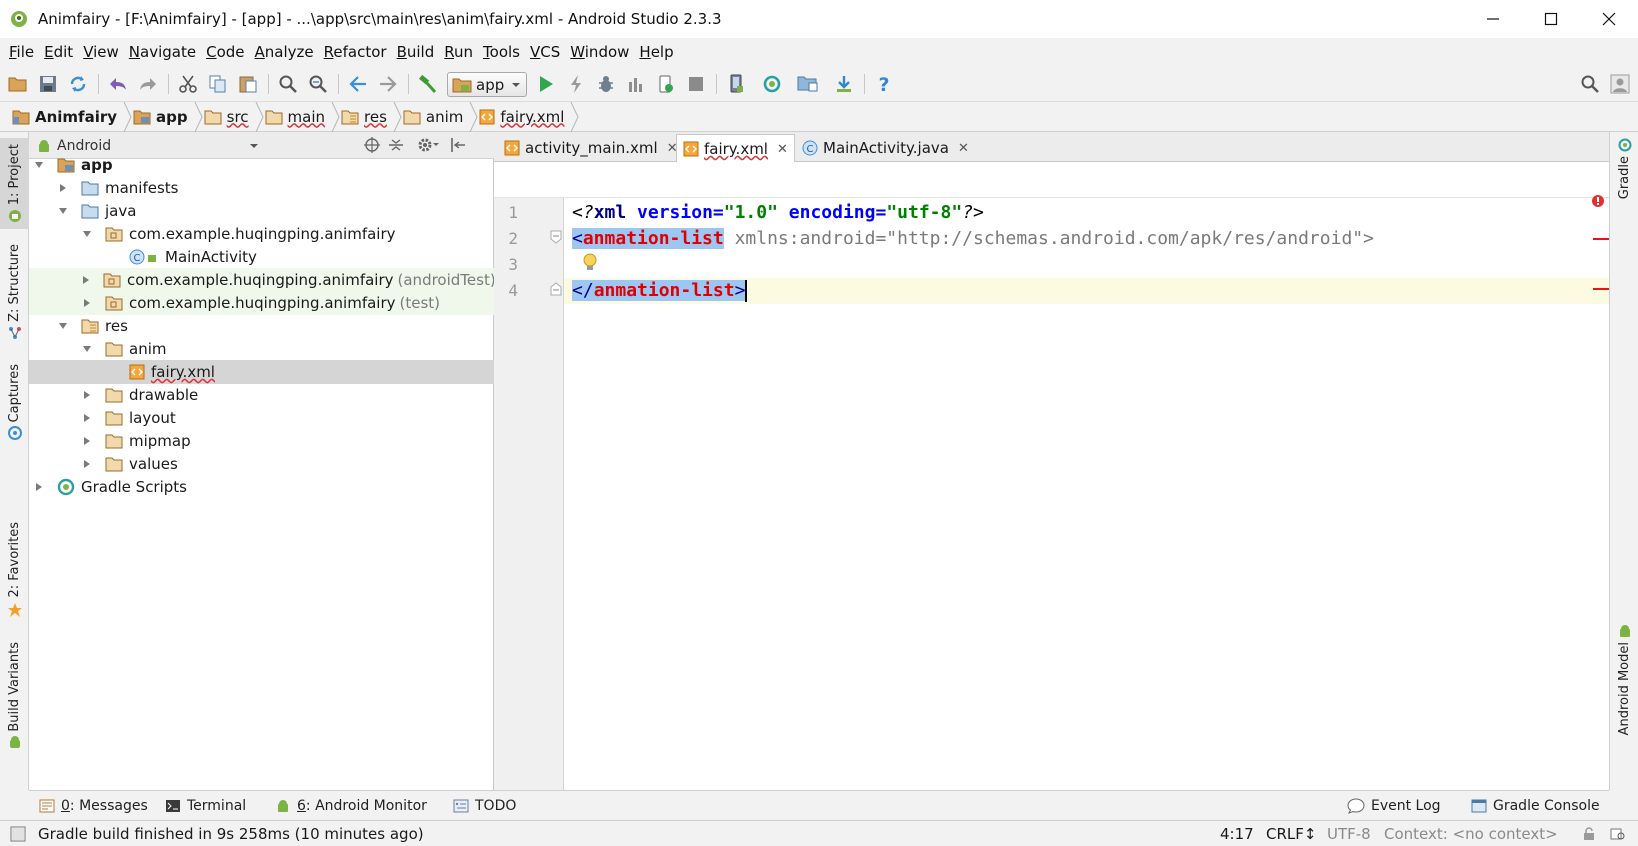 Image resolution: width=1638 pixels, height=846 pixels. I want to click on lightbulb-icon, so click(590, 262).